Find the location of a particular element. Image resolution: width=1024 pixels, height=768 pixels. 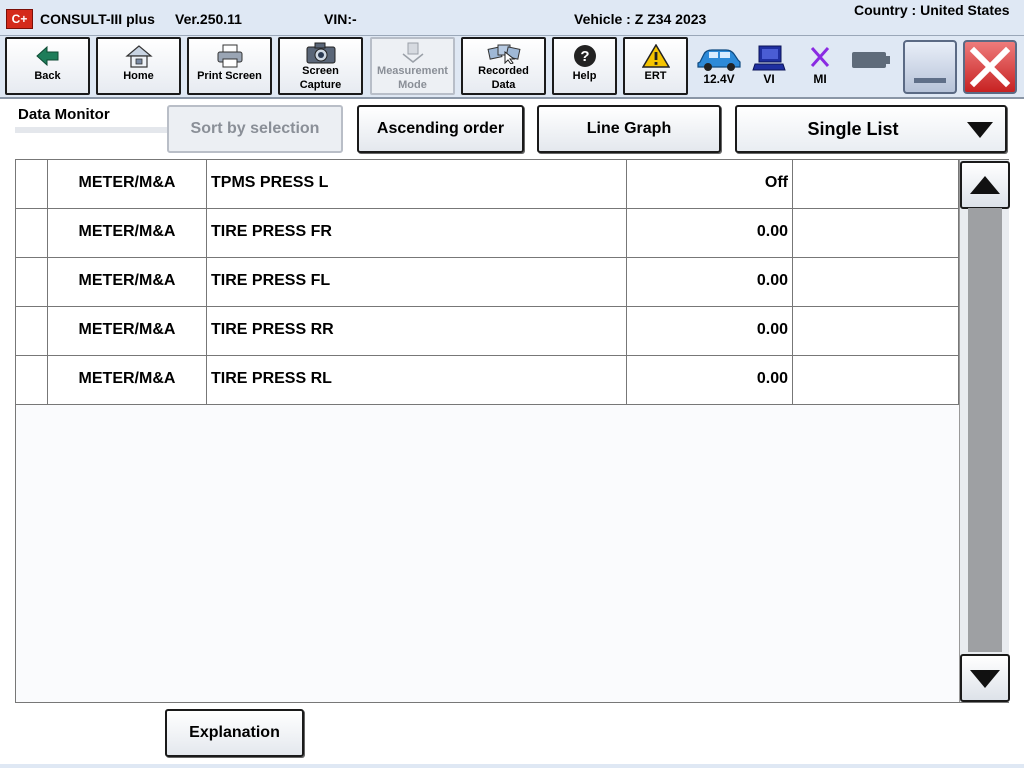

back-label: Back is located at coordinates (47, 76).